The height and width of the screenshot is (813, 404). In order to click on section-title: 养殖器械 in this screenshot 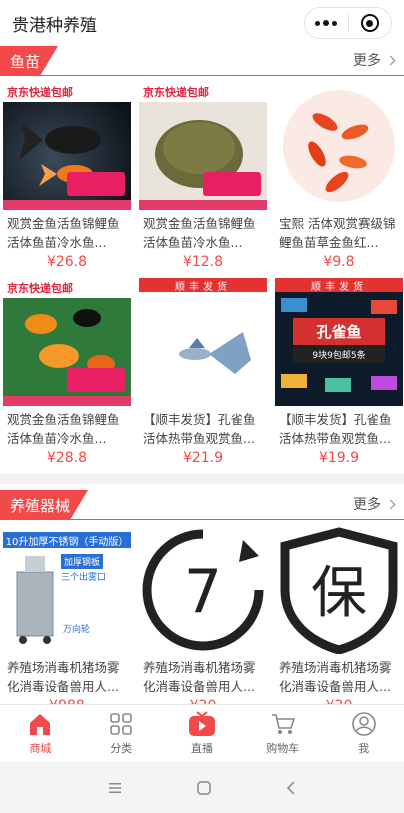, I will do `click(44, 505)`.